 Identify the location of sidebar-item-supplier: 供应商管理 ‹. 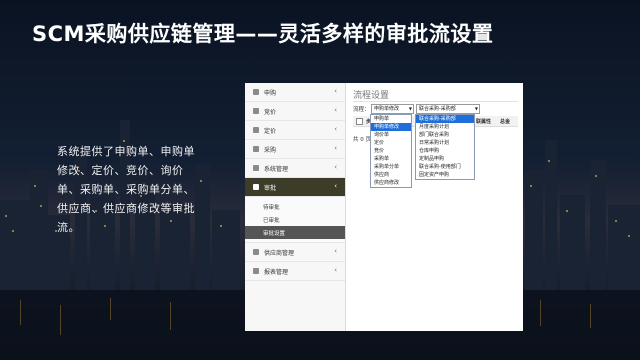
(295, 252).